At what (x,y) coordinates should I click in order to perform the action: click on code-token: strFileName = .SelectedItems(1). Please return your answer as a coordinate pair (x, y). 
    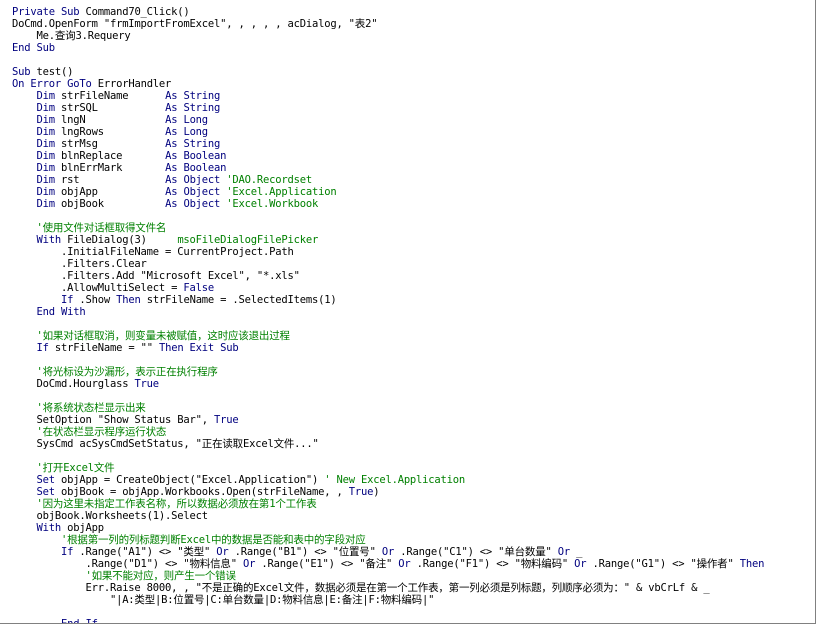
    Looking at the image, I should click on (238, 300).